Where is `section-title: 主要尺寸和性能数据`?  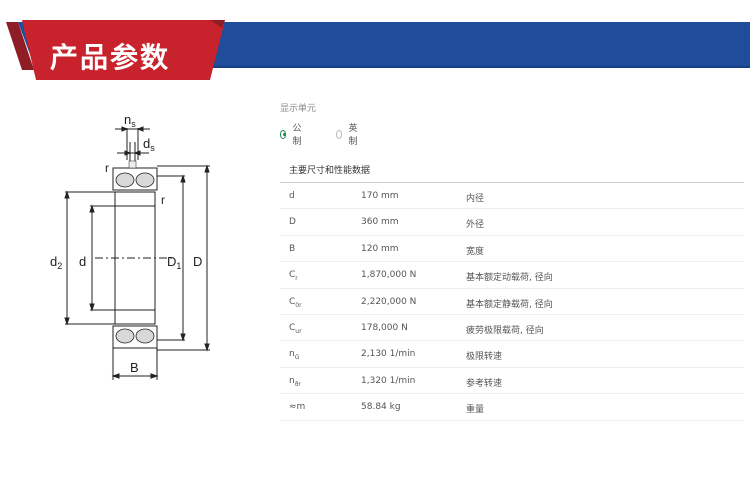
section-title: 主要尺寸和性能数据 is located at coordinates (330, 171).